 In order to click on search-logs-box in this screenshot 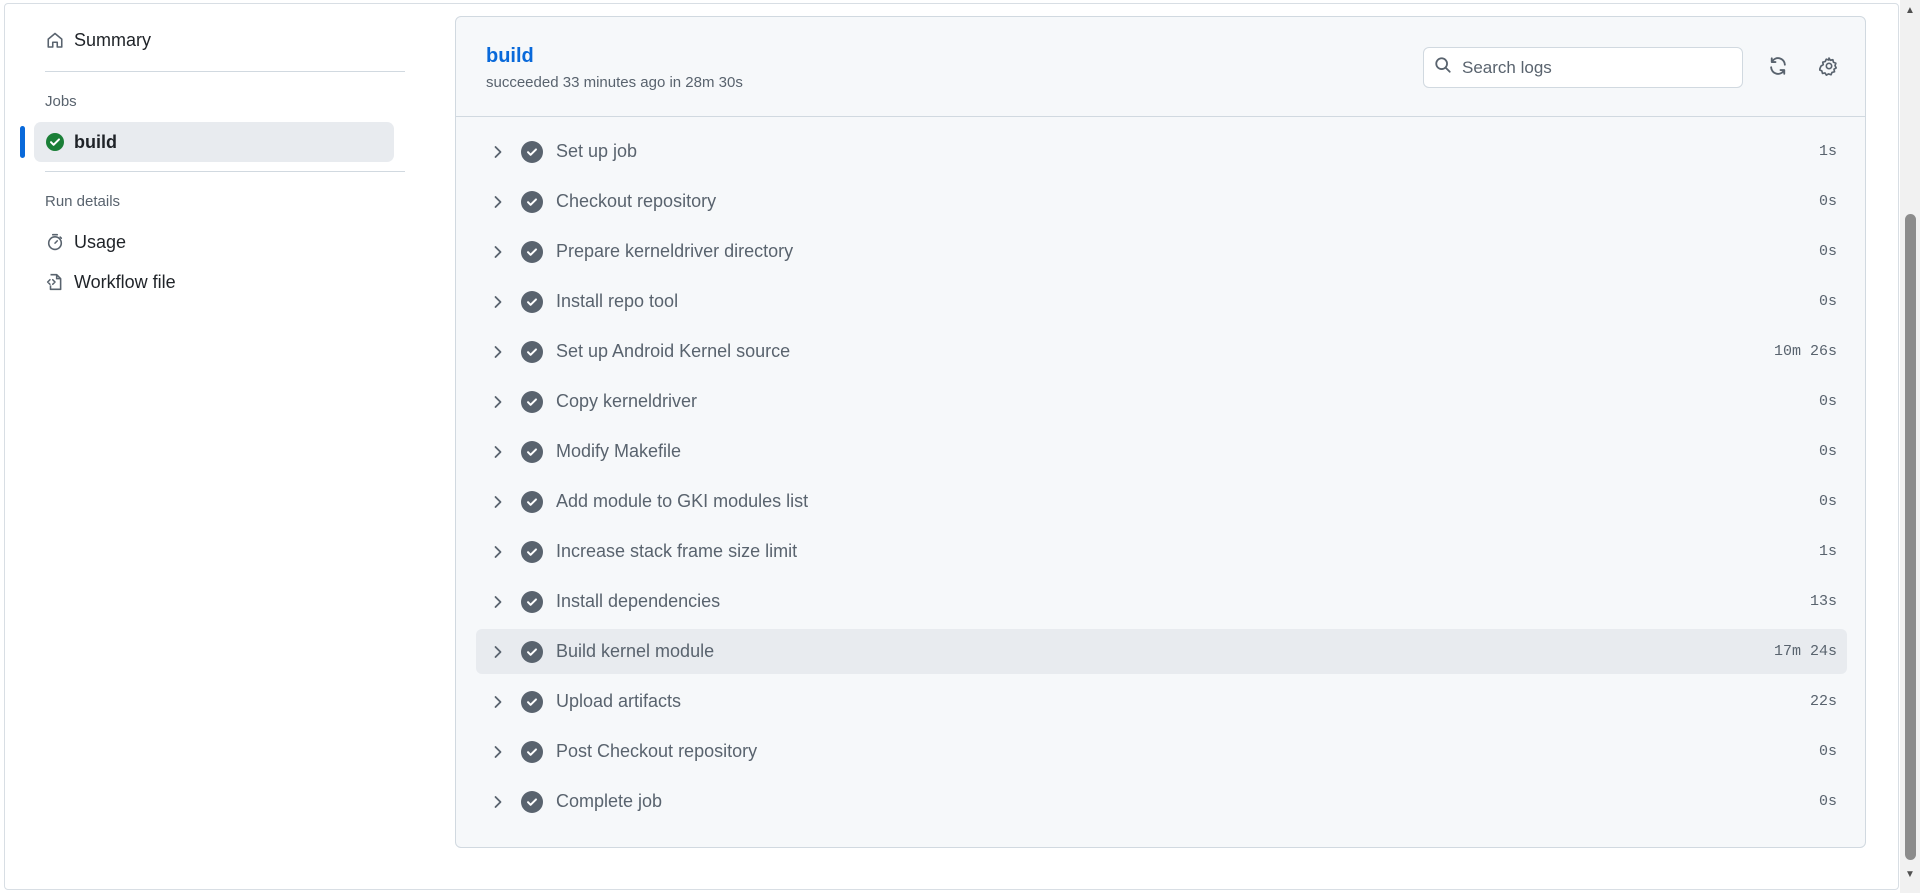, I will do `click(1583, 67)`.